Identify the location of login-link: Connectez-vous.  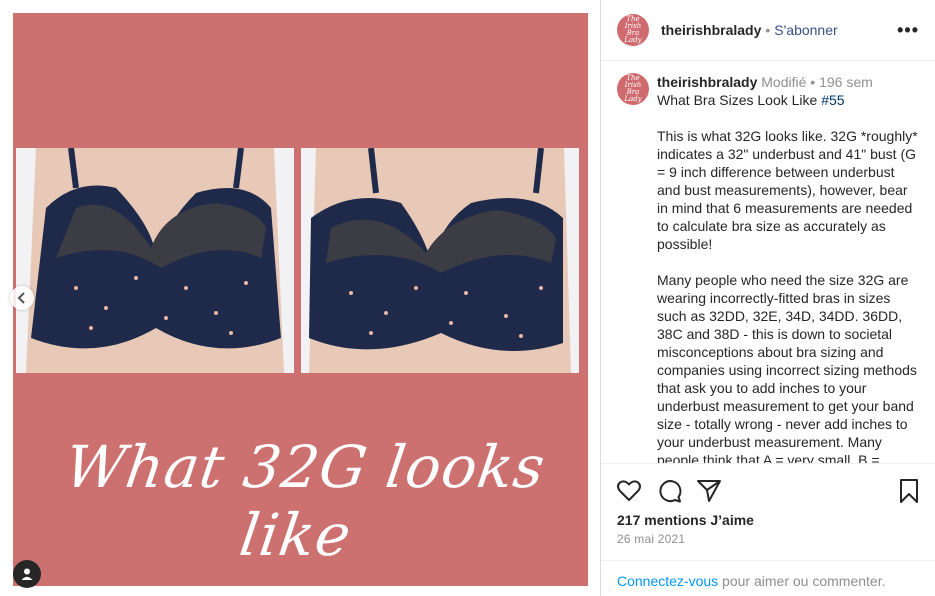
(667, 581).